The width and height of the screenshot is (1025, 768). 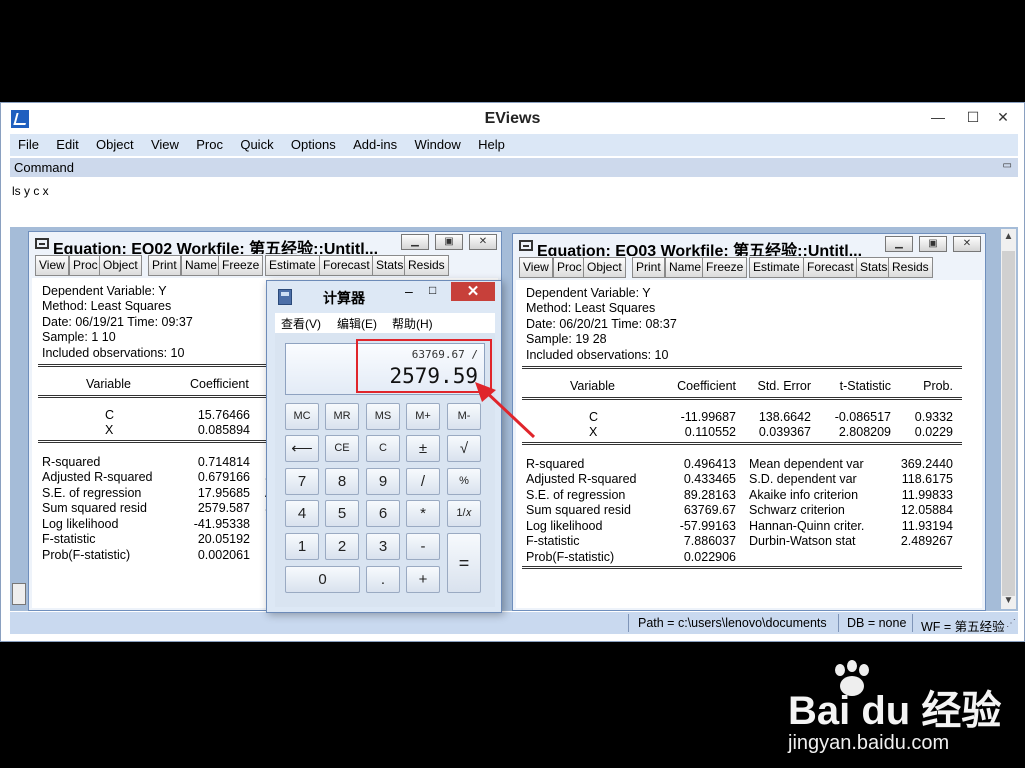 I want to click on row-prob: 0.9332, so click(x=933, y=417).